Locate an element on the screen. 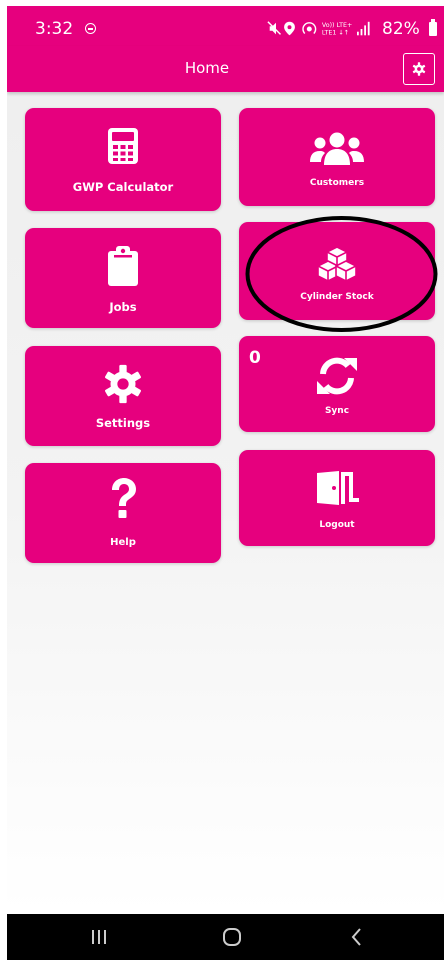 The height and width of the screenshot is (960, 446). status-bar: 3:32 Vo)) LTE+ LTE1 ↓↑ 82% is located at coordinates (225, 26).